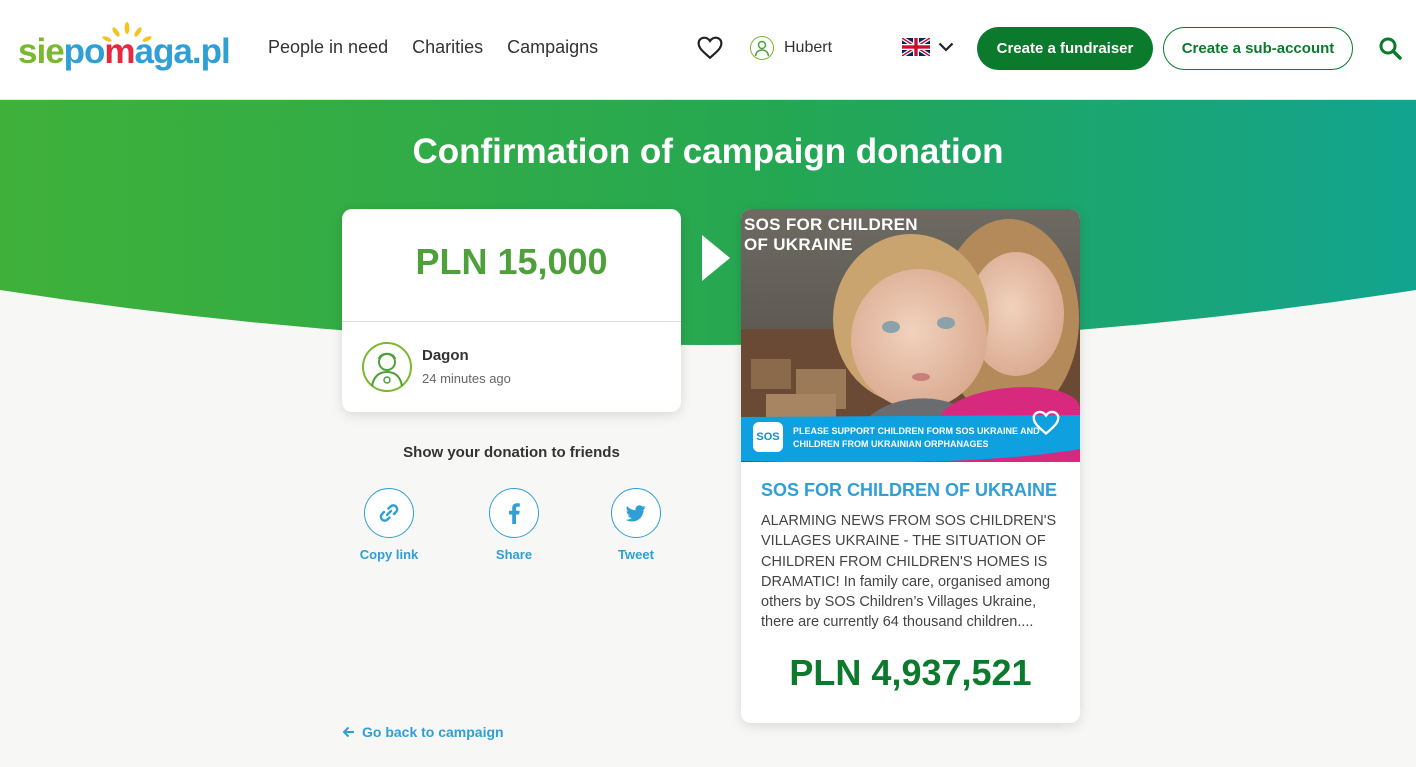 The image size is (1416, 767). I want to click on copy-link-label: Copy link, so click(389, 554).